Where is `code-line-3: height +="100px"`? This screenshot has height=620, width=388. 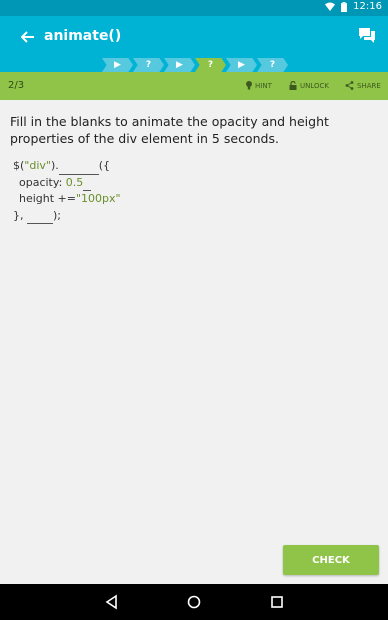
code-line-3: height +="100px" is located at coordinates (70, 198).